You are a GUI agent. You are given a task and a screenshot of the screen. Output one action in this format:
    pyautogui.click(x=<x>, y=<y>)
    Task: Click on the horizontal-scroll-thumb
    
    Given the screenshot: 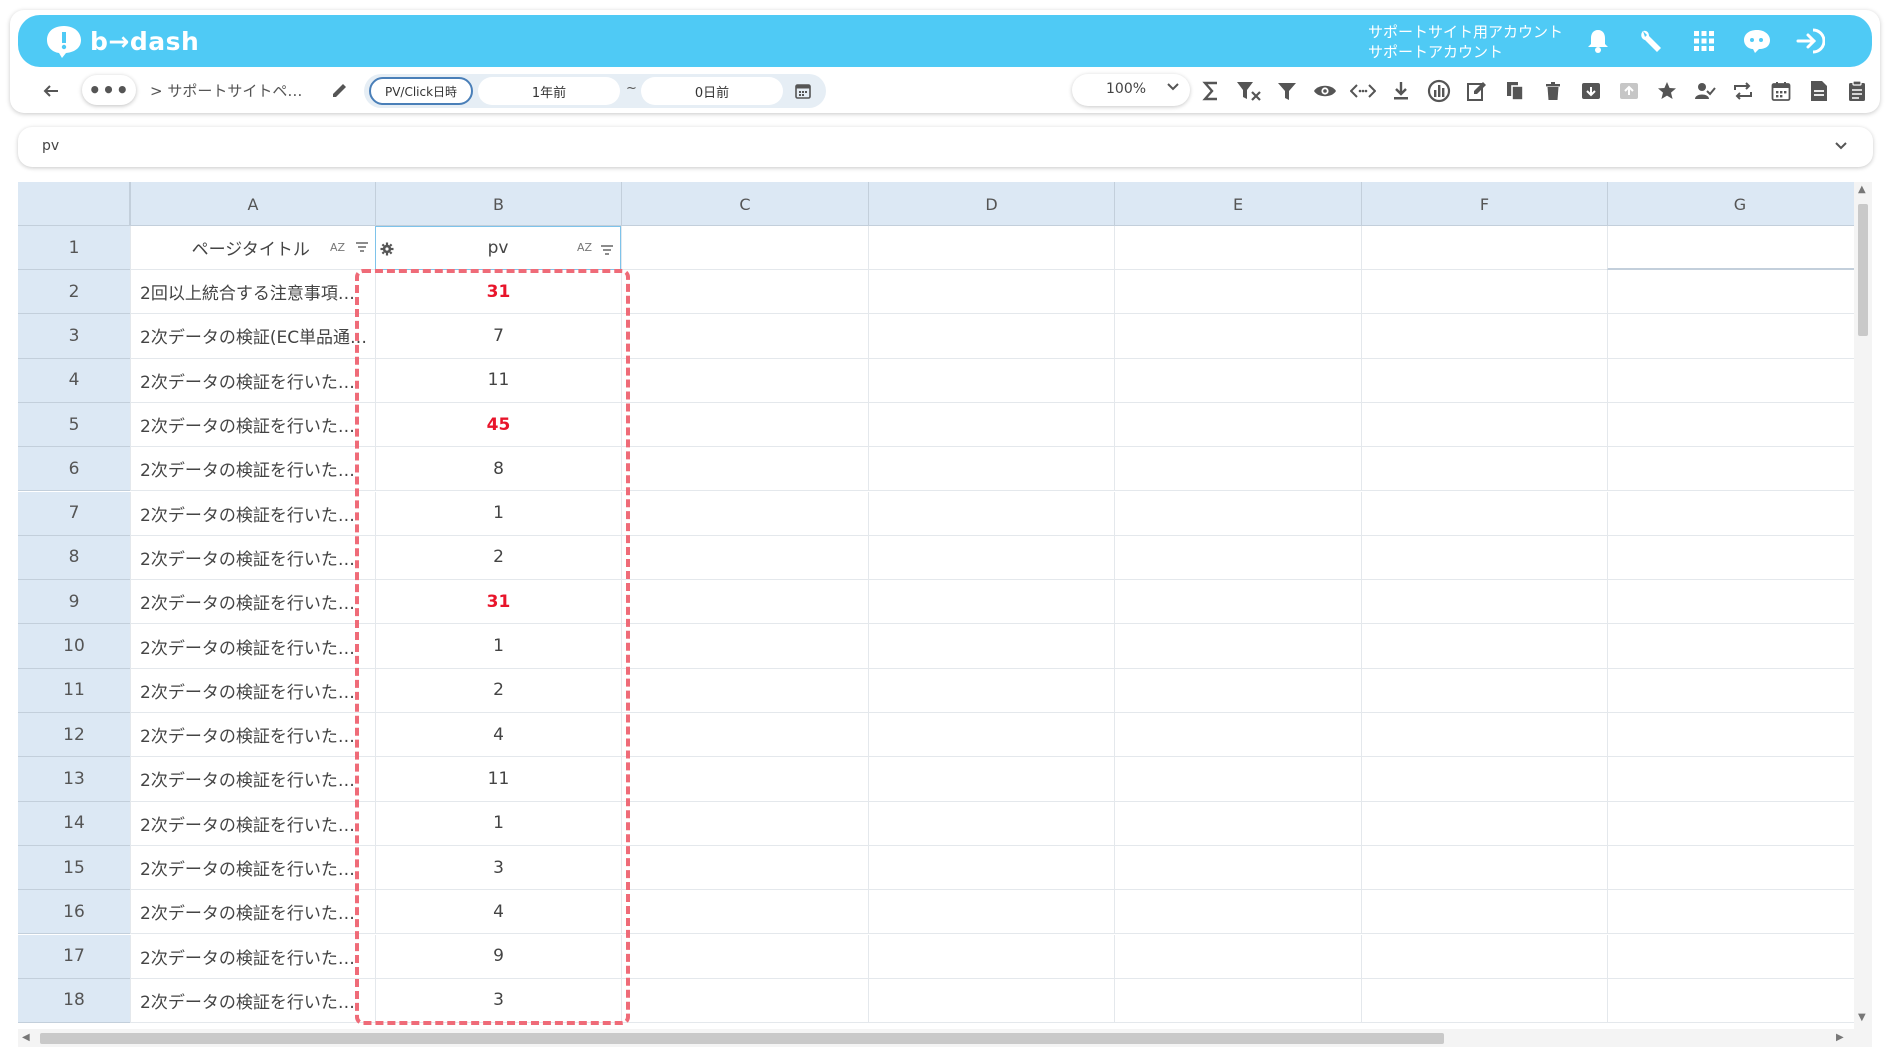 What is the action you would take?
    pyautogui.click(x=742, y=1038)
    